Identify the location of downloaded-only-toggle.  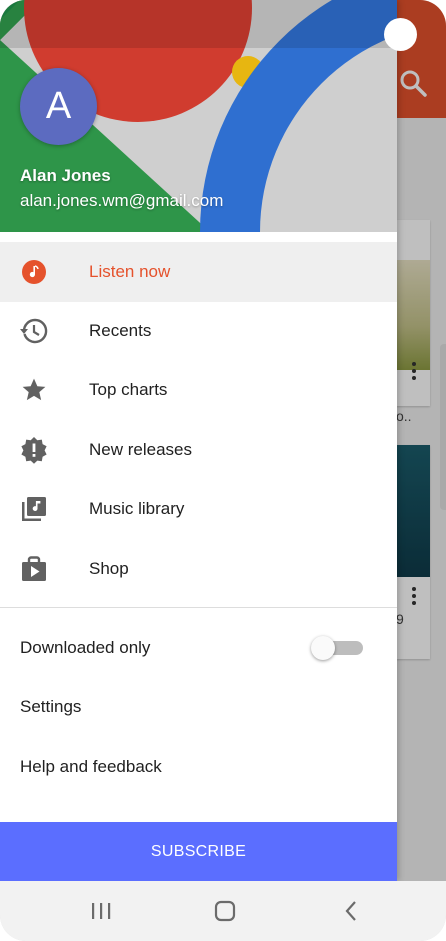
(337, 648).